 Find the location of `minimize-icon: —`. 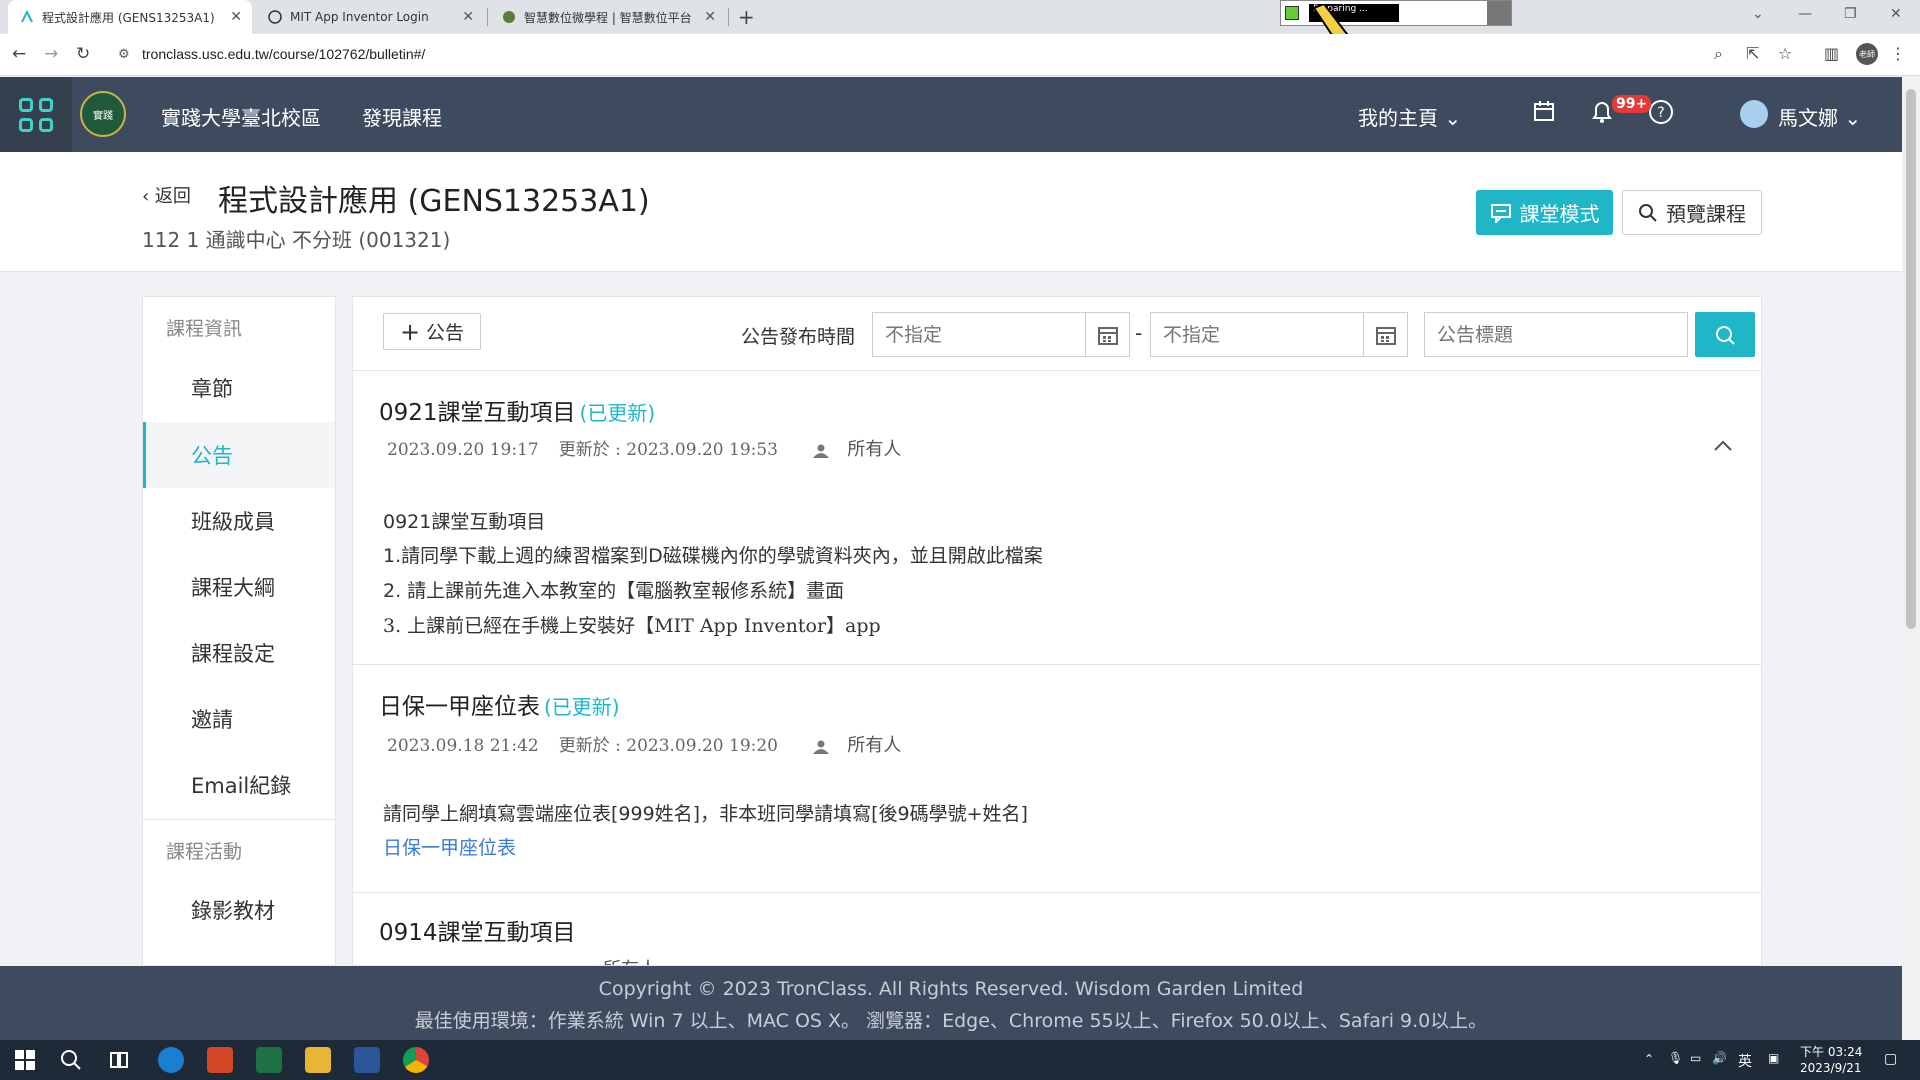

minimize-icon: — is located at coordinates (1805, 14).